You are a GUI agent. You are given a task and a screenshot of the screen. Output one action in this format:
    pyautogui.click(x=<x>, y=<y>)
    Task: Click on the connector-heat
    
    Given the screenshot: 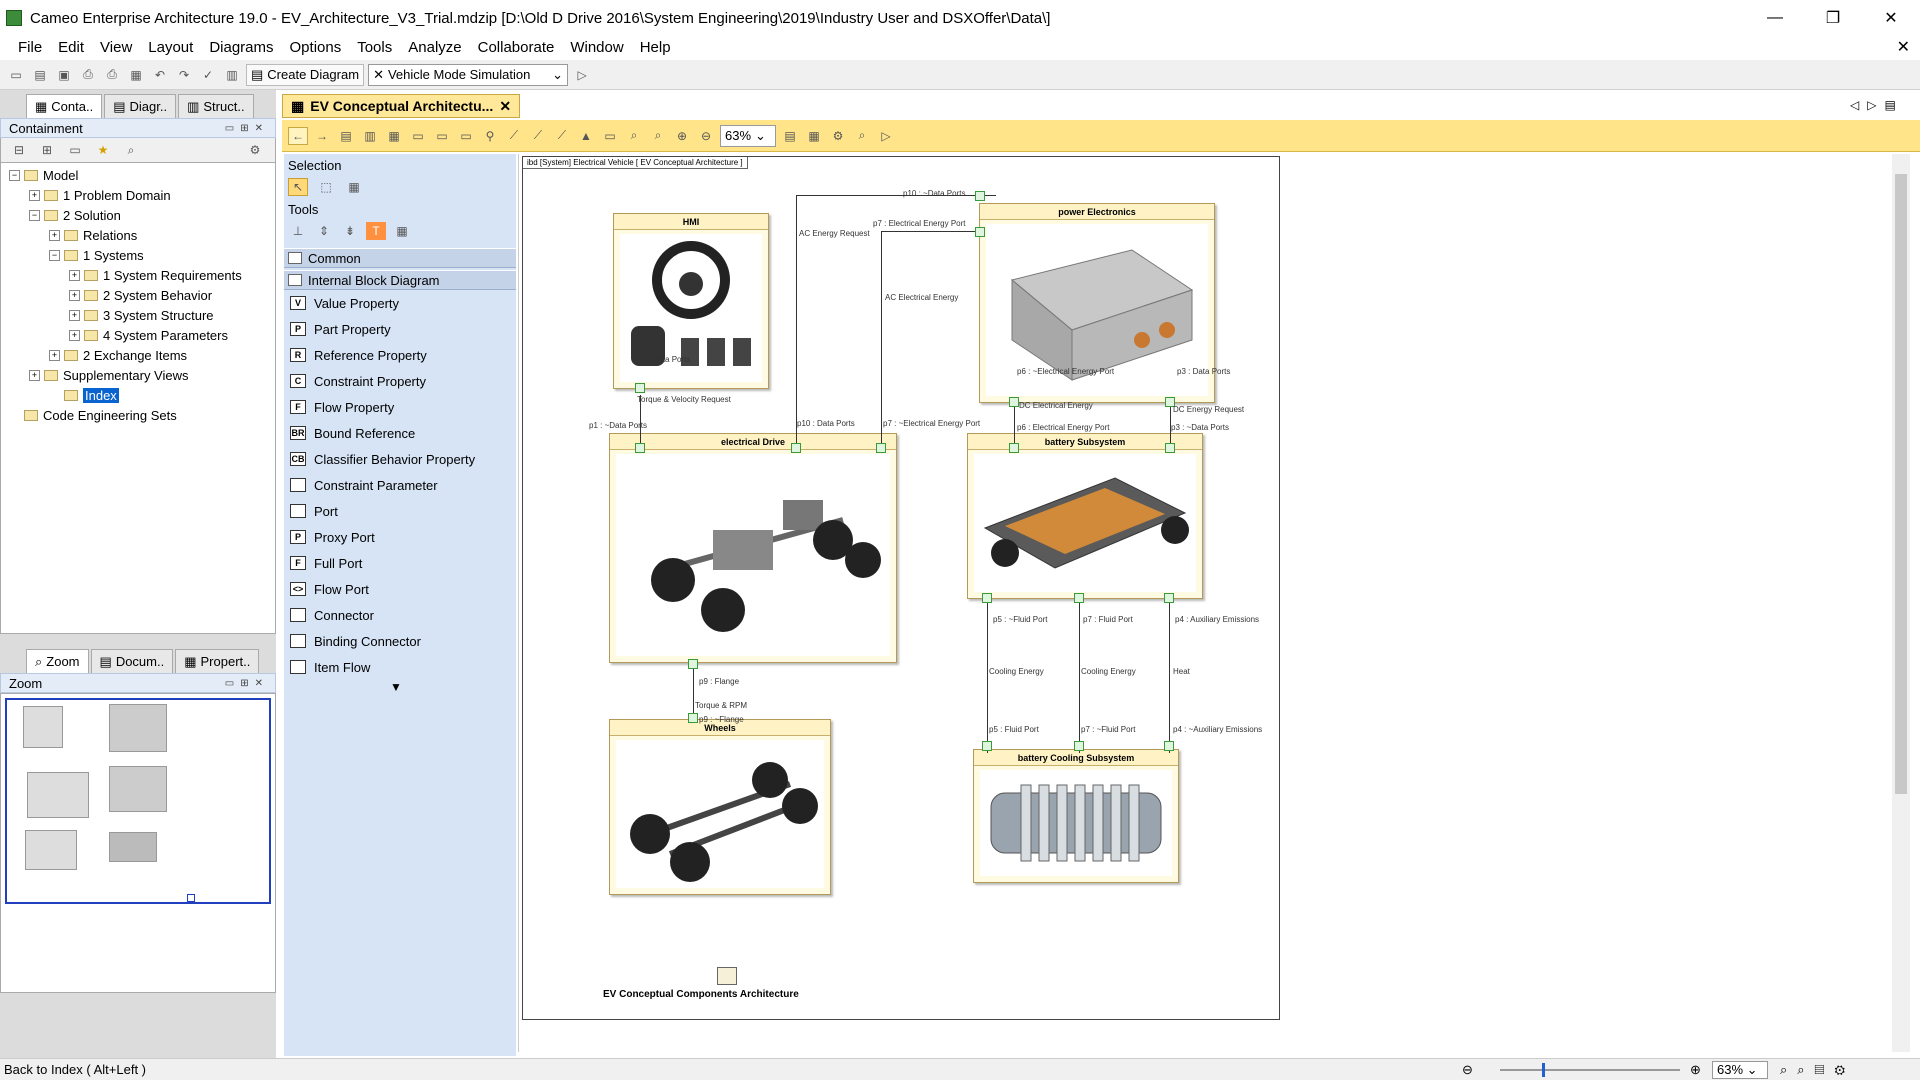 What is the action you would take?
    pyautogui.click(x=1169, y=678)
    